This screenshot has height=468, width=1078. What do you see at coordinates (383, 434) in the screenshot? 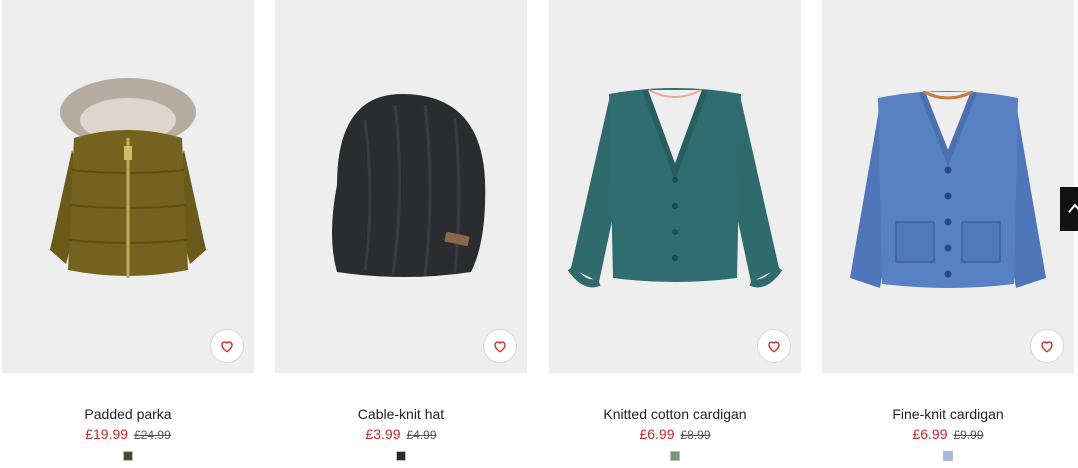
I see `sale-price: £3.99` at bounding box center [383, 434].